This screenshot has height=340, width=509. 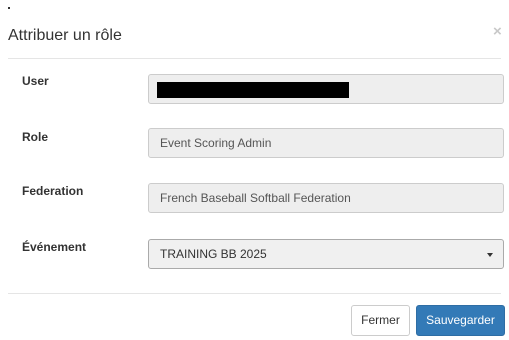 I want to click on federation-field: French Baseball Softball Federation, so click(x=326, y=198).